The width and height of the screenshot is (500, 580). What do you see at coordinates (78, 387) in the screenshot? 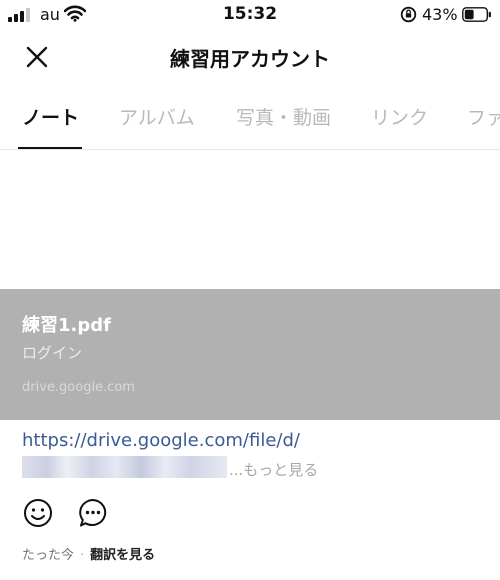
I see `preview-domain: drive.google.com` at bounding box center [78, 387].